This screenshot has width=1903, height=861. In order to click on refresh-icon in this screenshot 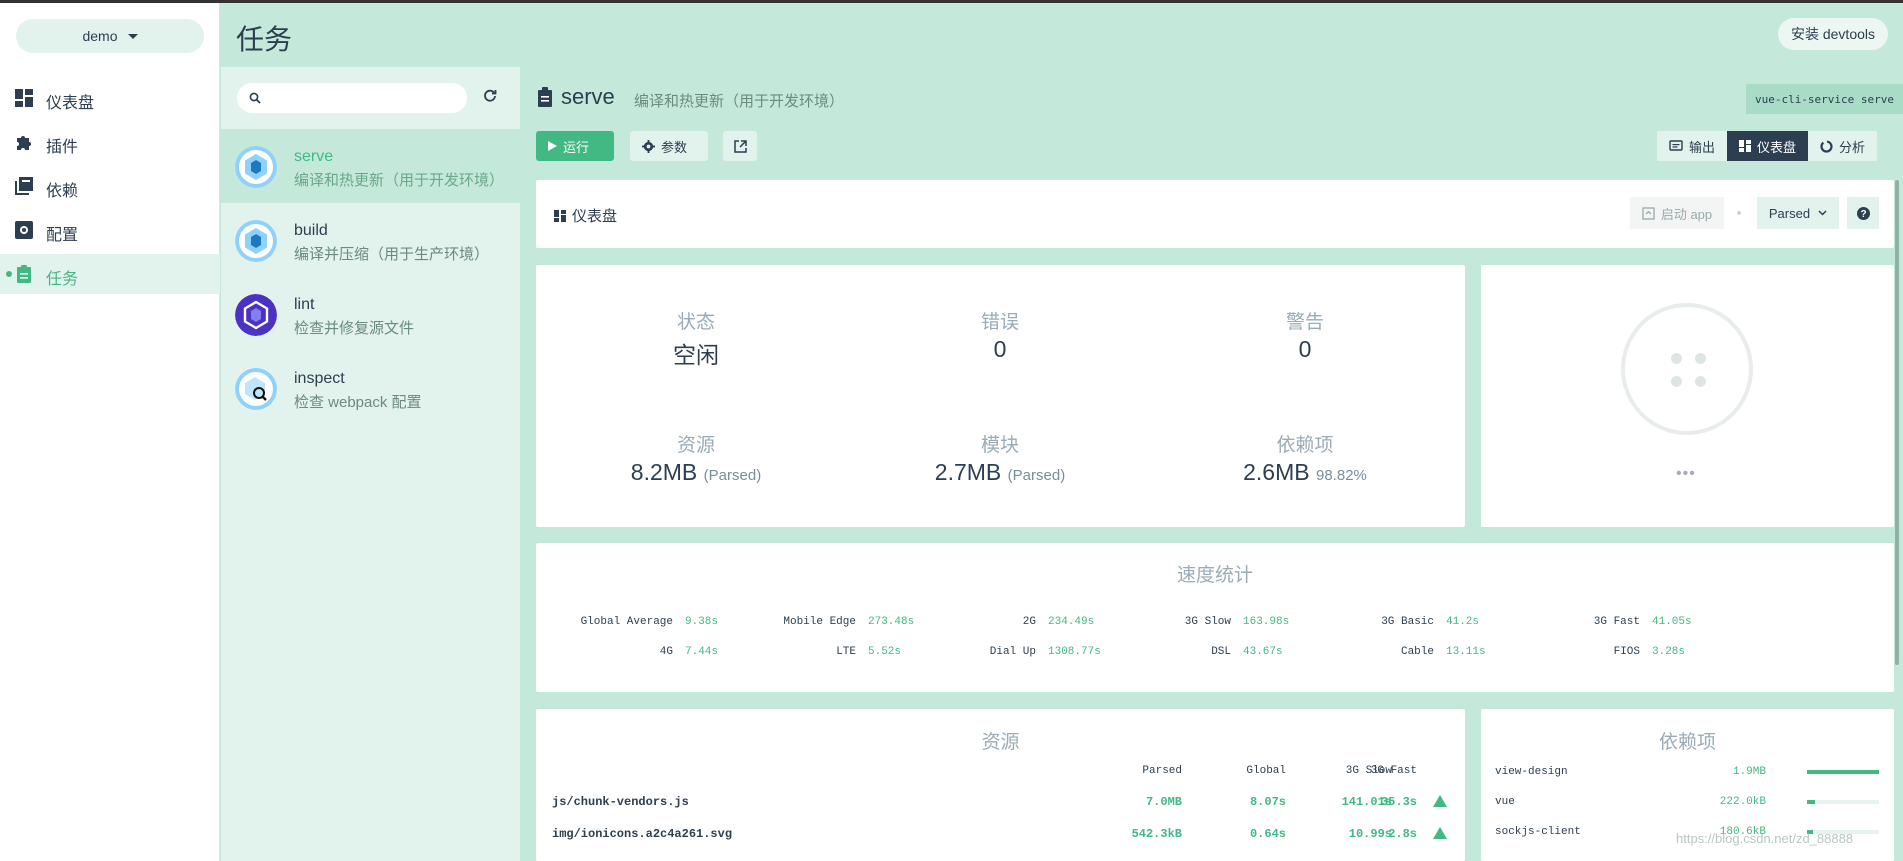, I will do `click(490, 96)`.